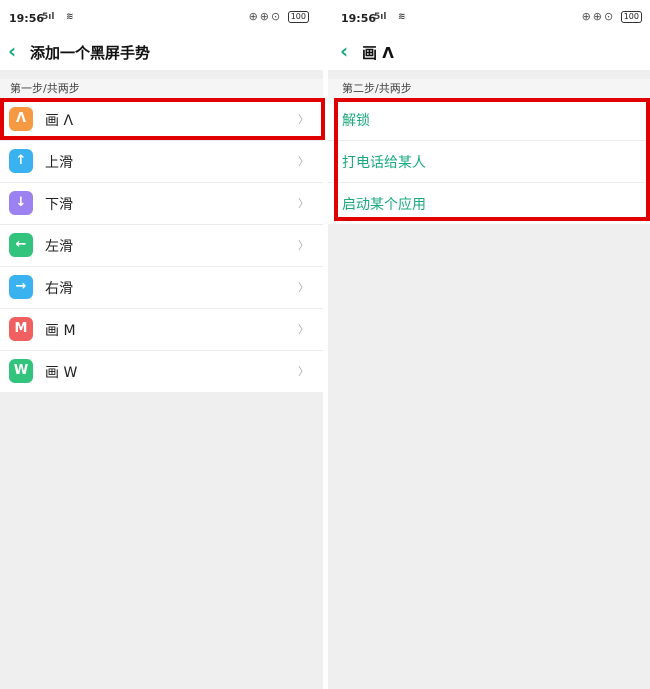 The image size is (650, 689). What do you see at coordinates (21, 161) in the screenshot?
I see `arrow-up-icon: ↑` at bounding box center [21, 161].